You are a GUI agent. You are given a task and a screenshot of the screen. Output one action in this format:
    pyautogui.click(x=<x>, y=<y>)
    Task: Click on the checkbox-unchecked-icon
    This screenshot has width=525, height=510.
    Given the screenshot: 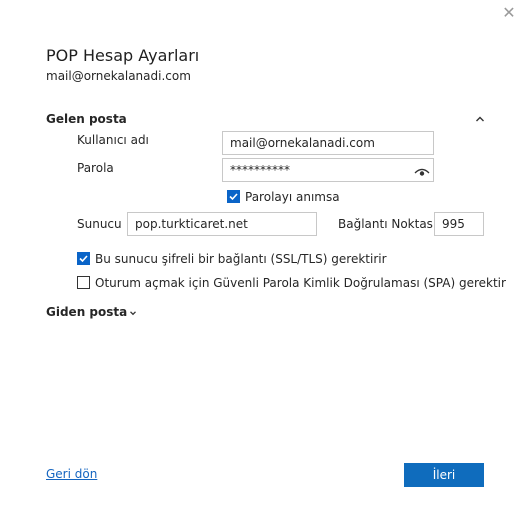 What is the action you would take?
    pyautogui.click(x=83, y=282)
    